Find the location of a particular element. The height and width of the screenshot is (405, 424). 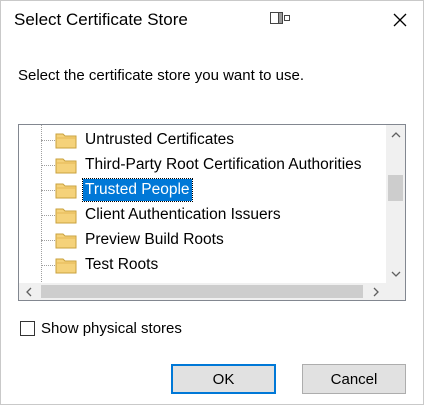

tree-item-label: Preview Build Roots is located at coordinates (154, 239).